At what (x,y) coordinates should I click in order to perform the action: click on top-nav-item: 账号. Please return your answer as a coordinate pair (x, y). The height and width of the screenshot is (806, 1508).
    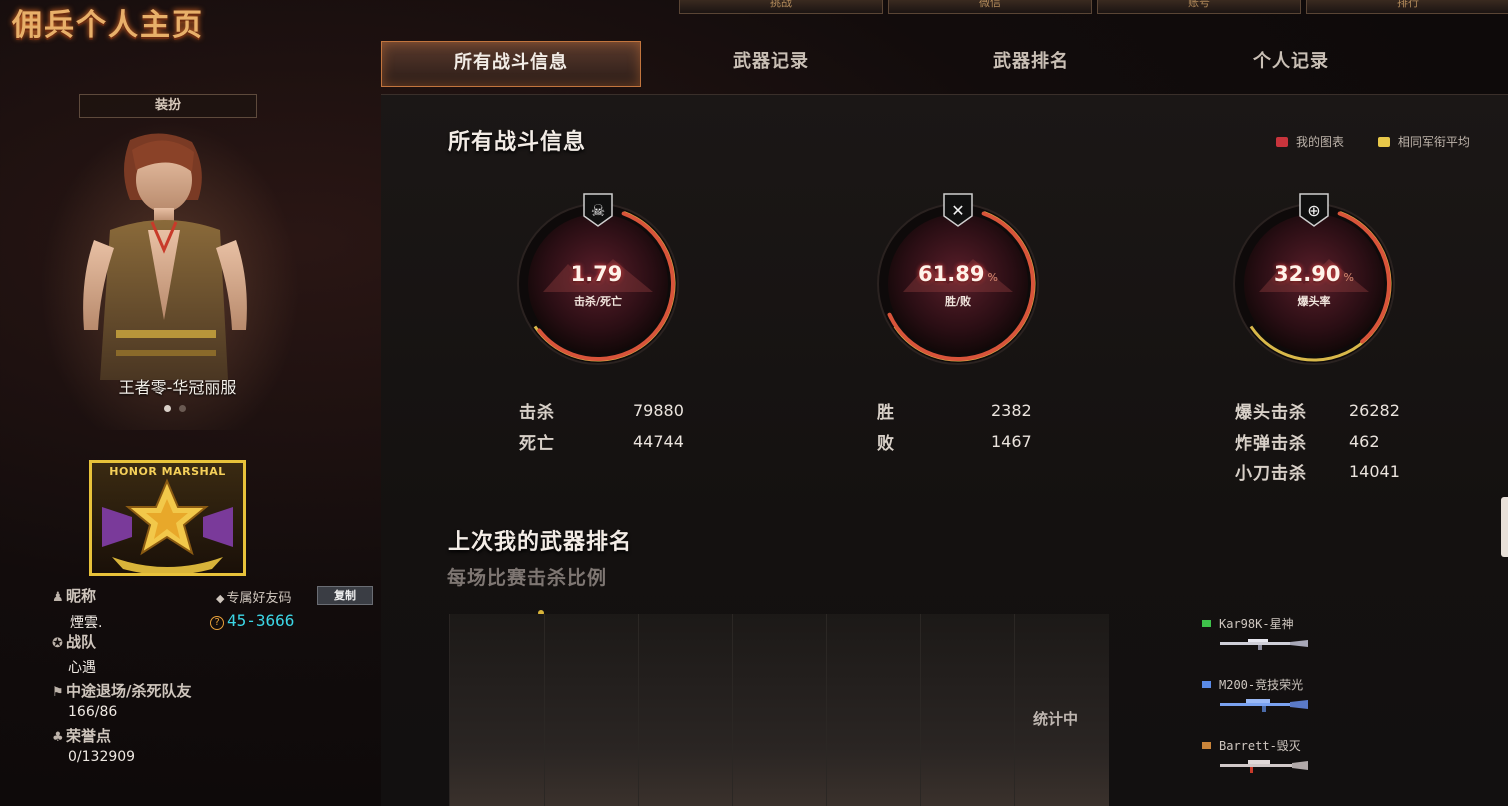
    Looking at the image, I should click on (1199, 7).